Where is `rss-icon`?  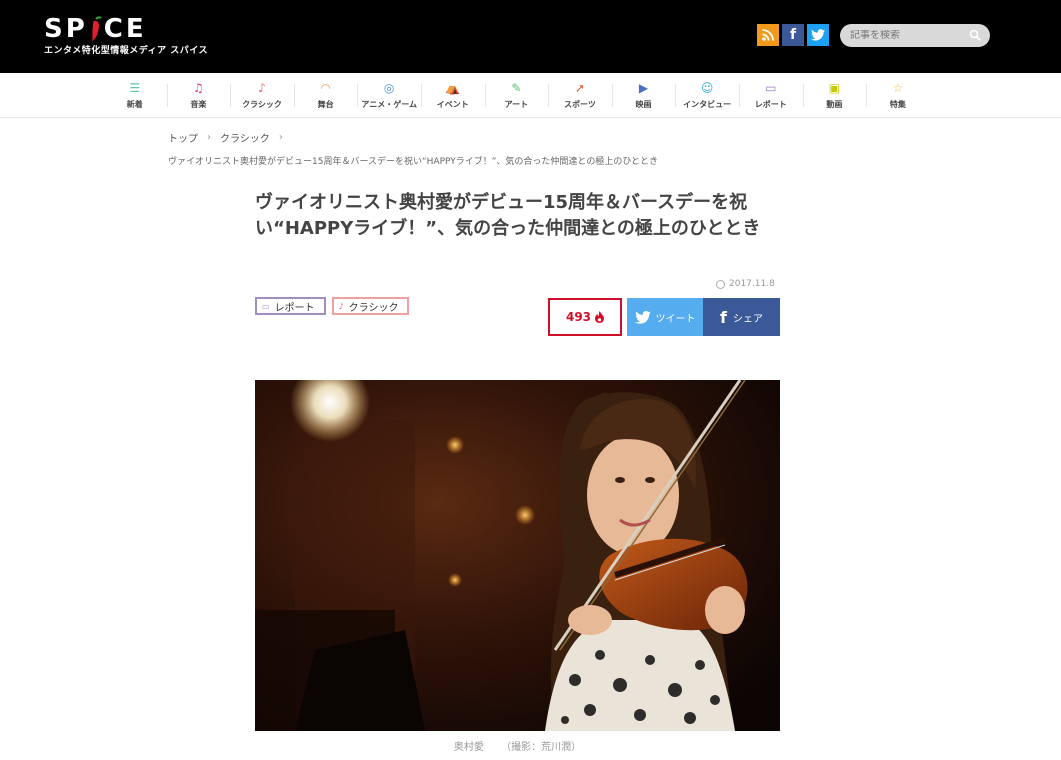
rss-icon is located at coordinates (768, 35).